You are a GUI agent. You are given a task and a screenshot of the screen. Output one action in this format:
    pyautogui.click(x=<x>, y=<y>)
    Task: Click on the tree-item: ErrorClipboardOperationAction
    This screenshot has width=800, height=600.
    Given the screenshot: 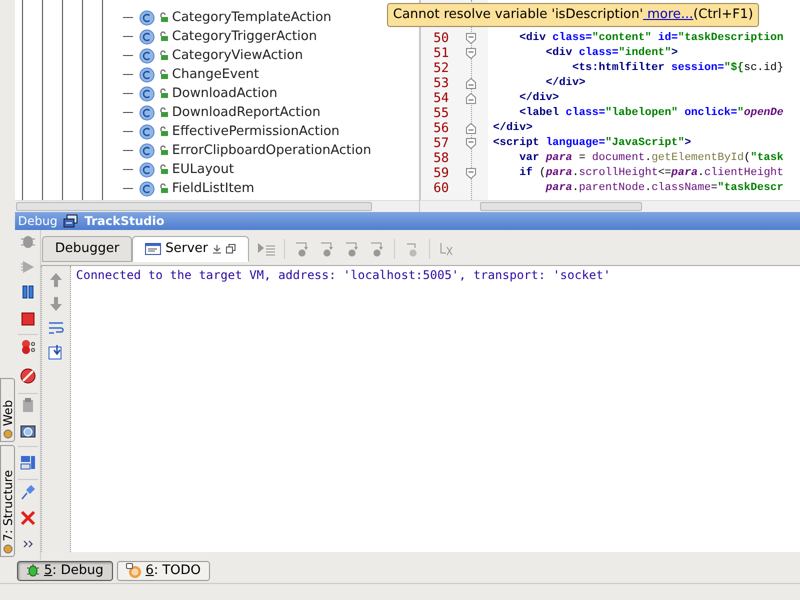 What is the action you would take?
    pyautogui.click(x=272, y=150)
    